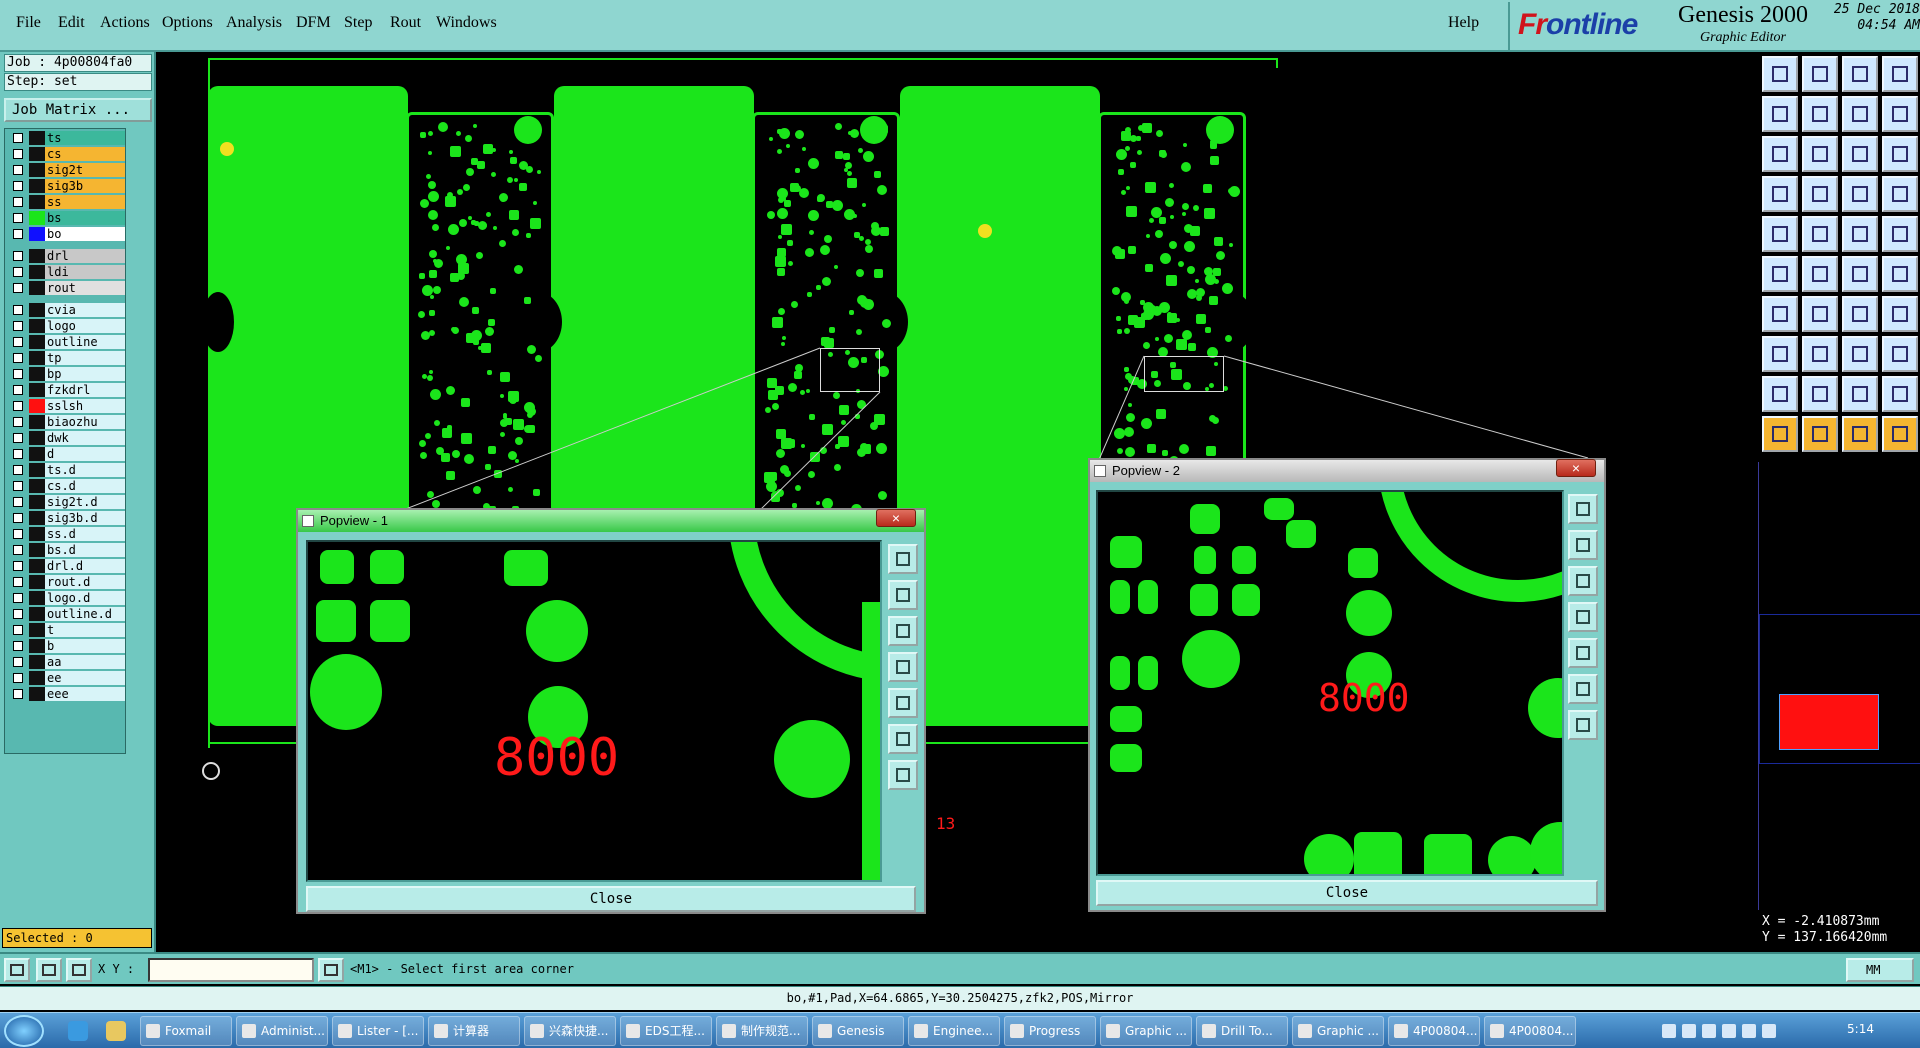 The height and width of the screenshot is (1048, 1920). Describe the element at coordinates (313, 23) in the screenshot. I see `menu-dfm: DFM` at that location.